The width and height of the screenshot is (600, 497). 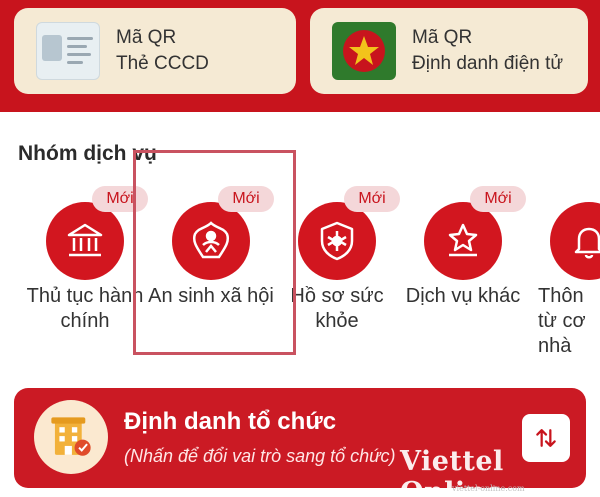 What do you see at coordinates (488, 63) in the screenshot?
I see `qr-card-subtitle: Định danh điện tử` at bounding box center [488, 63].